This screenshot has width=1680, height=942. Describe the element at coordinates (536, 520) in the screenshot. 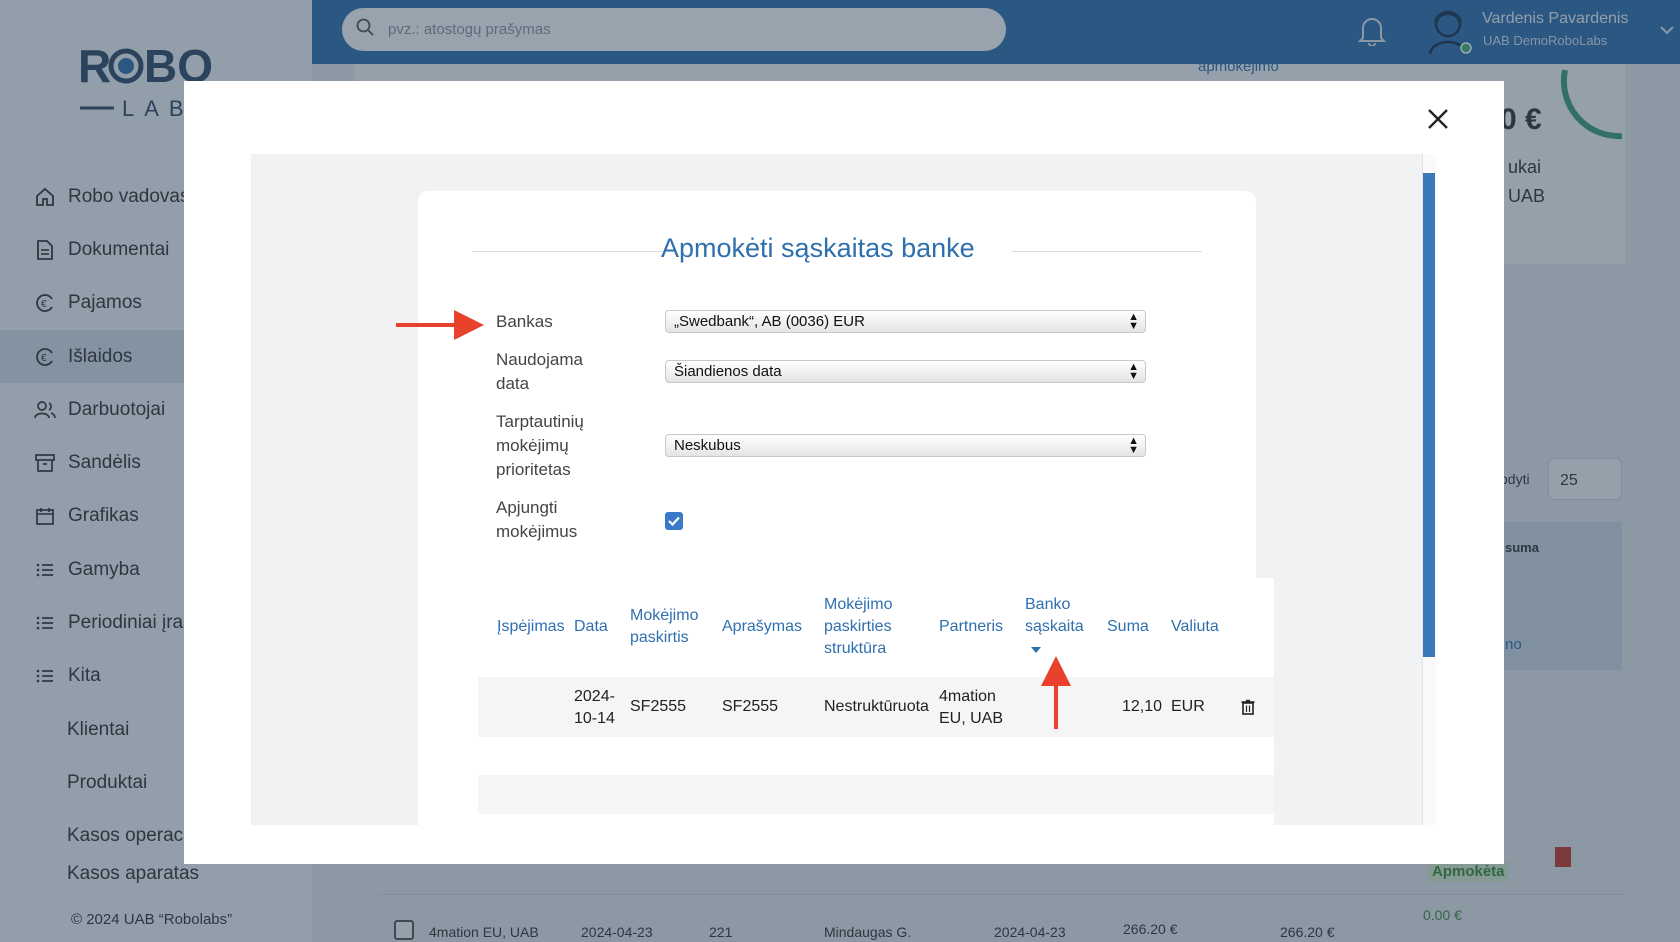

I see `merge-label: Apjungti mokėjimus` at that location.